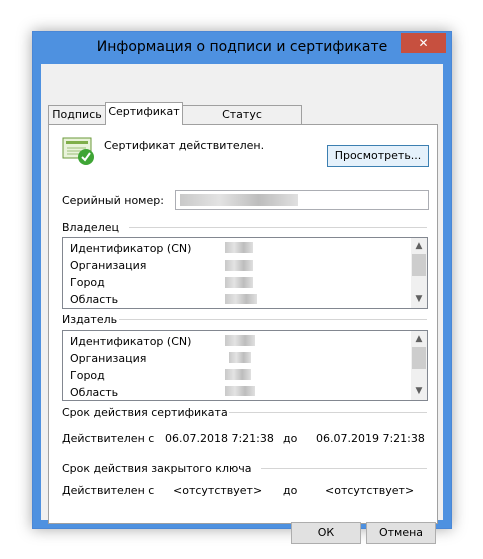  I want to click on ok-button: ОК, so click(326, 533).